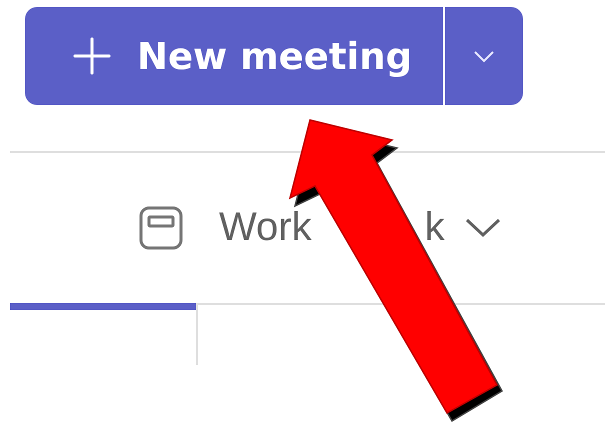 Image resolution: width=605 pixels, height=437 pixels. I want to click on calendar-view-icon, so click(161, 228).